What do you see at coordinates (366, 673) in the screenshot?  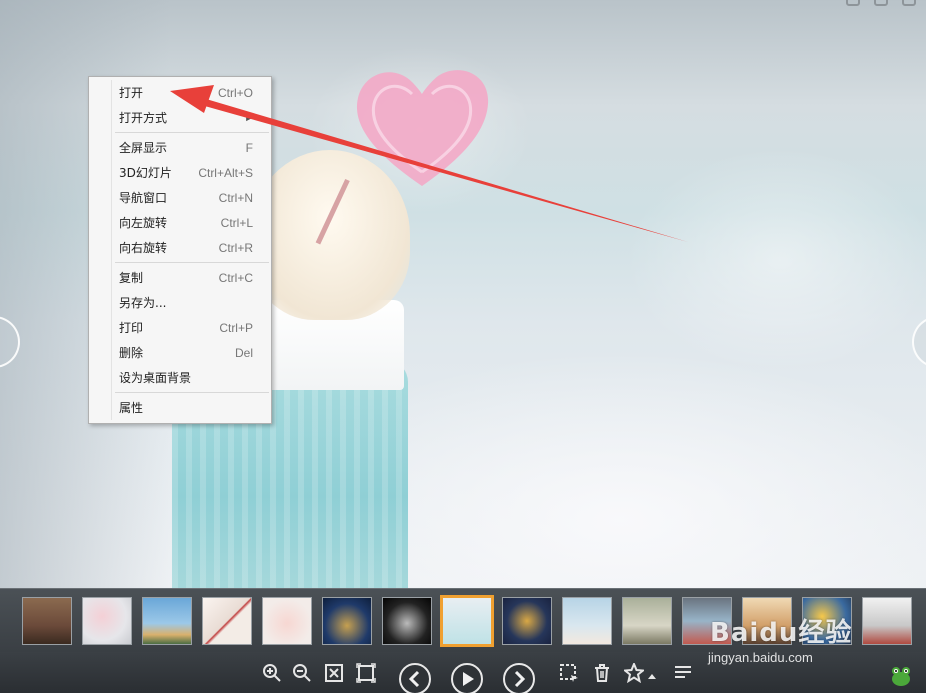 I see `actual-size-icon` at bounding box center [366, 673].